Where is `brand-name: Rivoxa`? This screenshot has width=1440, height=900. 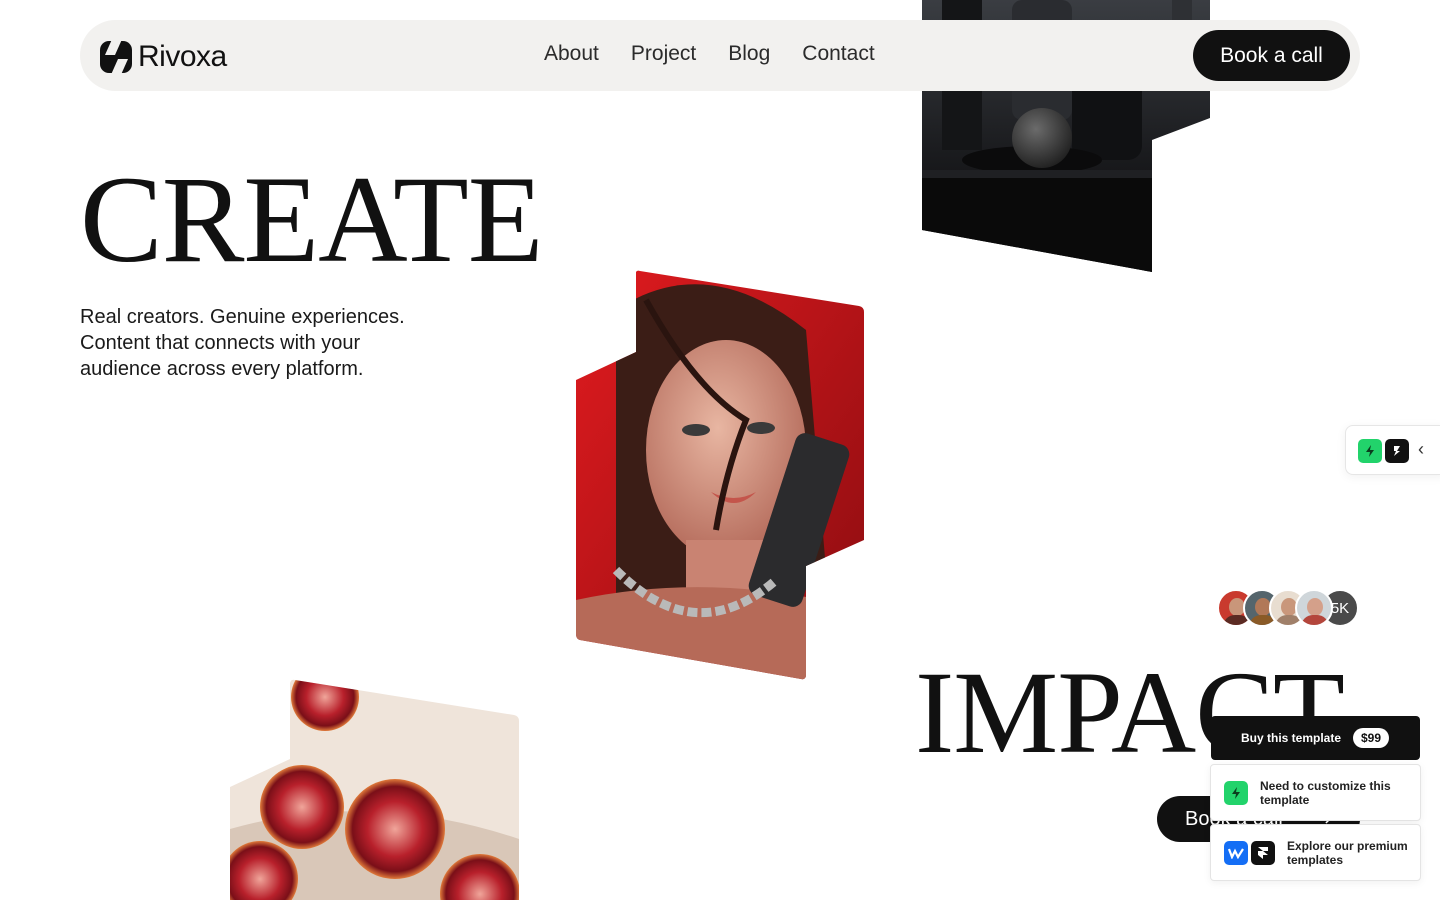
brand-name: Rivoxa is located at coordinates (182, 56).